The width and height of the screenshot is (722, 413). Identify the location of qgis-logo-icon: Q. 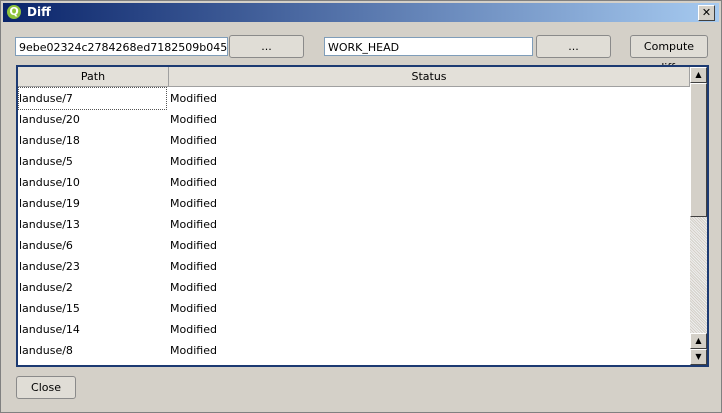
(14, 12).